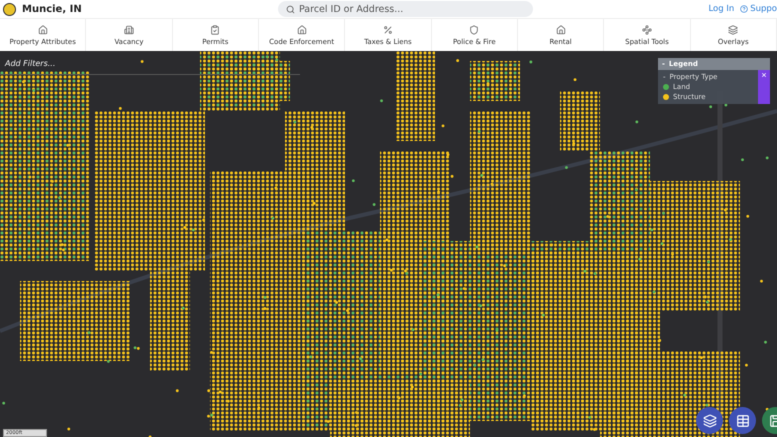 This screenshot has width=777, height=437. I want to click on table-icon, so click(743, 421).